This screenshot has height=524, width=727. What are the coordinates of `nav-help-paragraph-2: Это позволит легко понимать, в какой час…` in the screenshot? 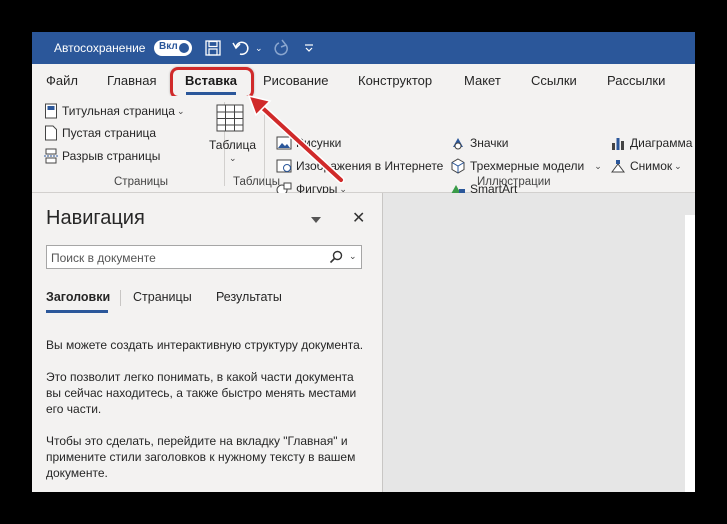 It's located at (201, 393).